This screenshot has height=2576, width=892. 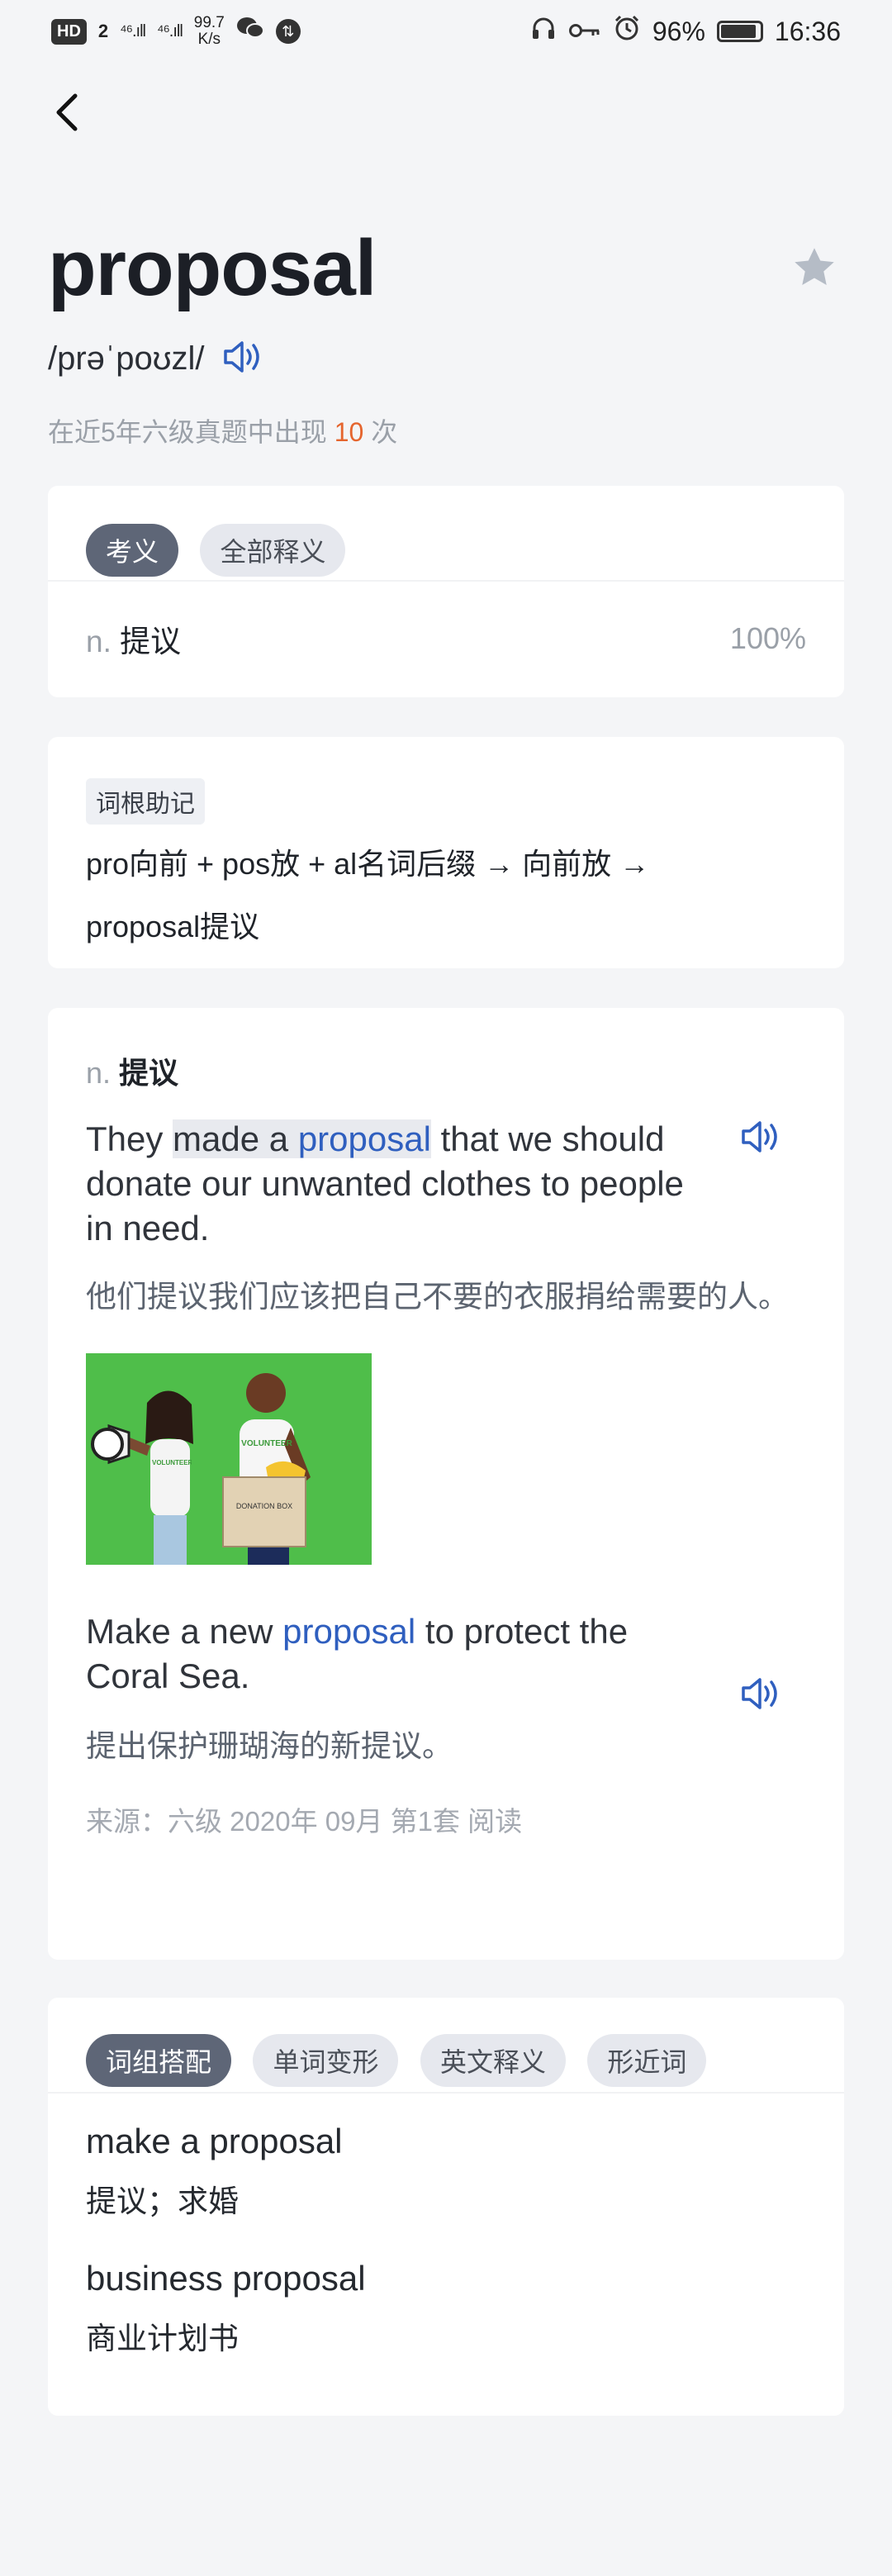 I want to click on favorite-button, so click(x=814, y=267).